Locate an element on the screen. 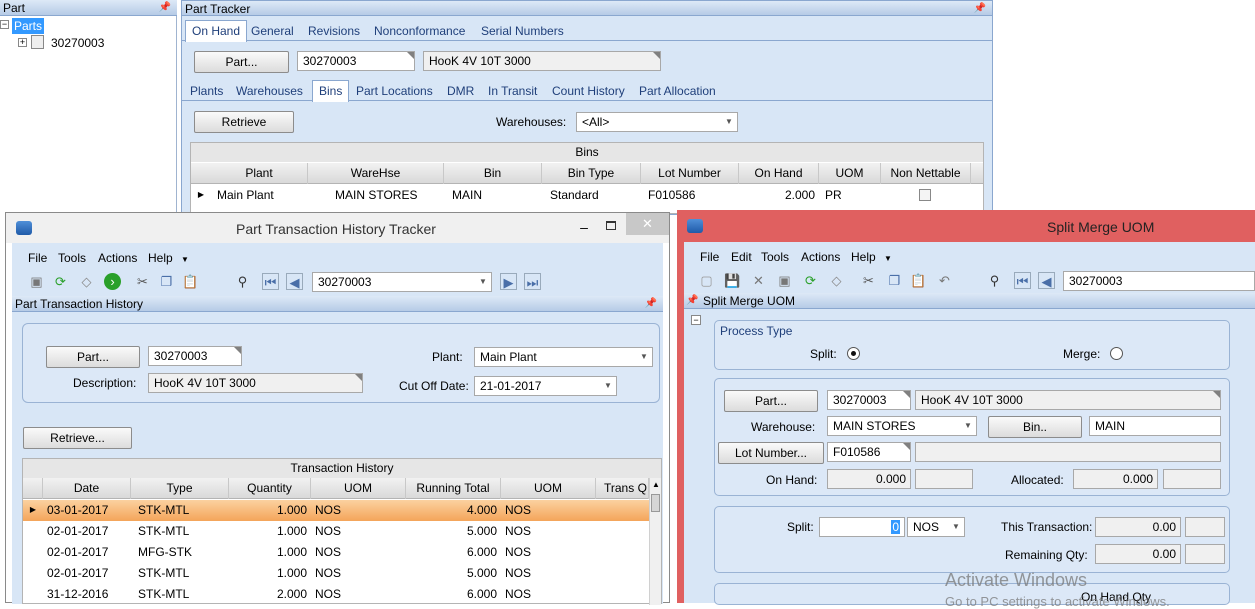  table-row: 31-12-2016 STK-MTL 2.000 NOS 6.000 NOS is located at coordinates (336, 594).